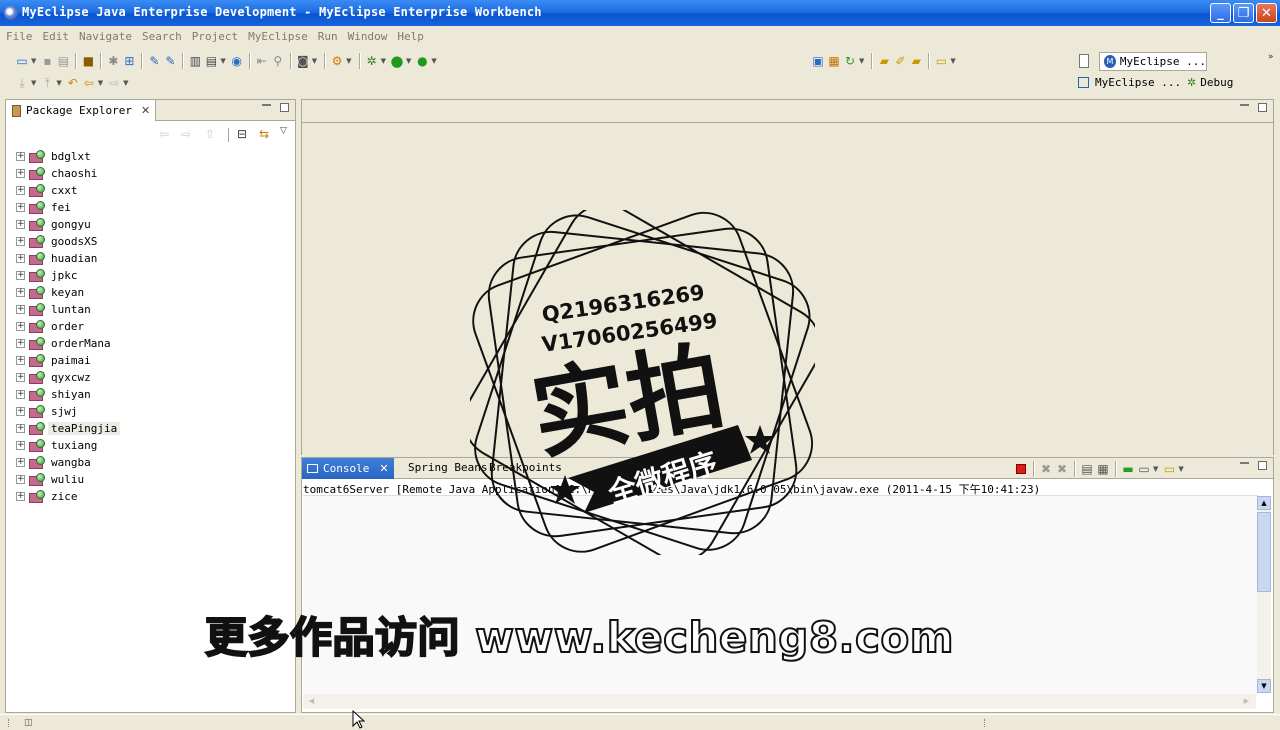 This screenshot has height=730, width=1280. Describe the element at coordinates (266, 105) in the screenshot. I see `minimize-view-icon` at that location.